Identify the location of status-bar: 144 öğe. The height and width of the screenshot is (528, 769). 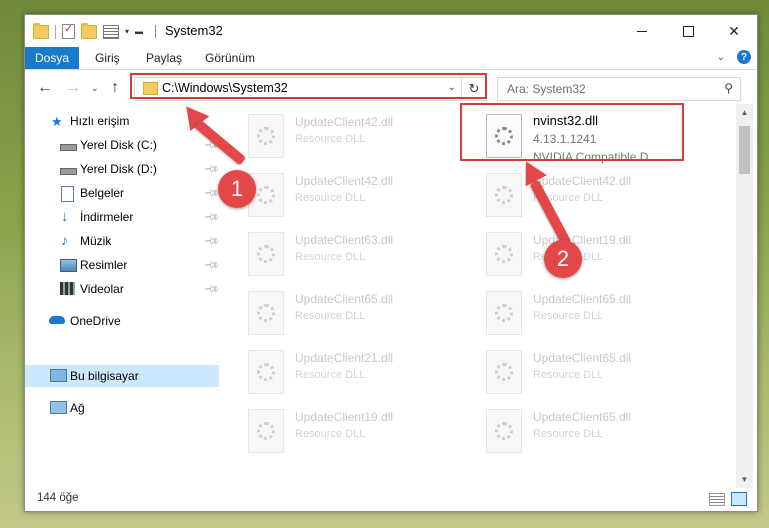
(391, 499).